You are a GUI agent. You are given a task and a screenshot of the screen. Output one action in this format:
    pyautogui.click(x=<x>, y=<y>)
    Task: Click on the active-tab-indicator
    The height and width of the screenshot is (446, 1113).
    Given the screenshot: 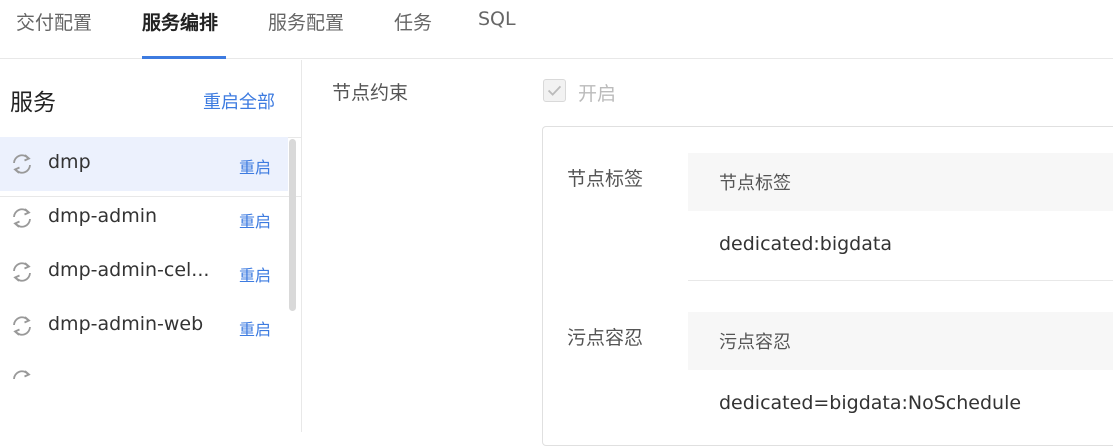 What is the action you would take?
    pyautogui.click(x=184, y=57)
    